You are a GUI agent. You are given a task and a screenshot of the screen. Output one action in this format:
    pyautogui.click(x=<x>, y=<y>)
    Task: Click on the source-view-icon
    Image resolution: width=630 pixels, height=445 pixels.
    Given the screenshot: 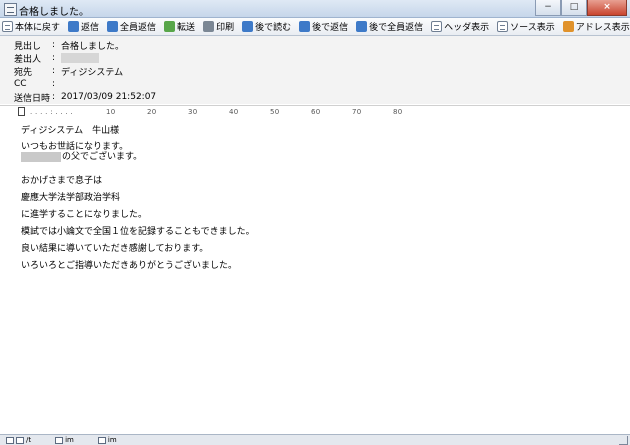 What is the action you would take?
    pyautogui.click(x=503, y=26)
    